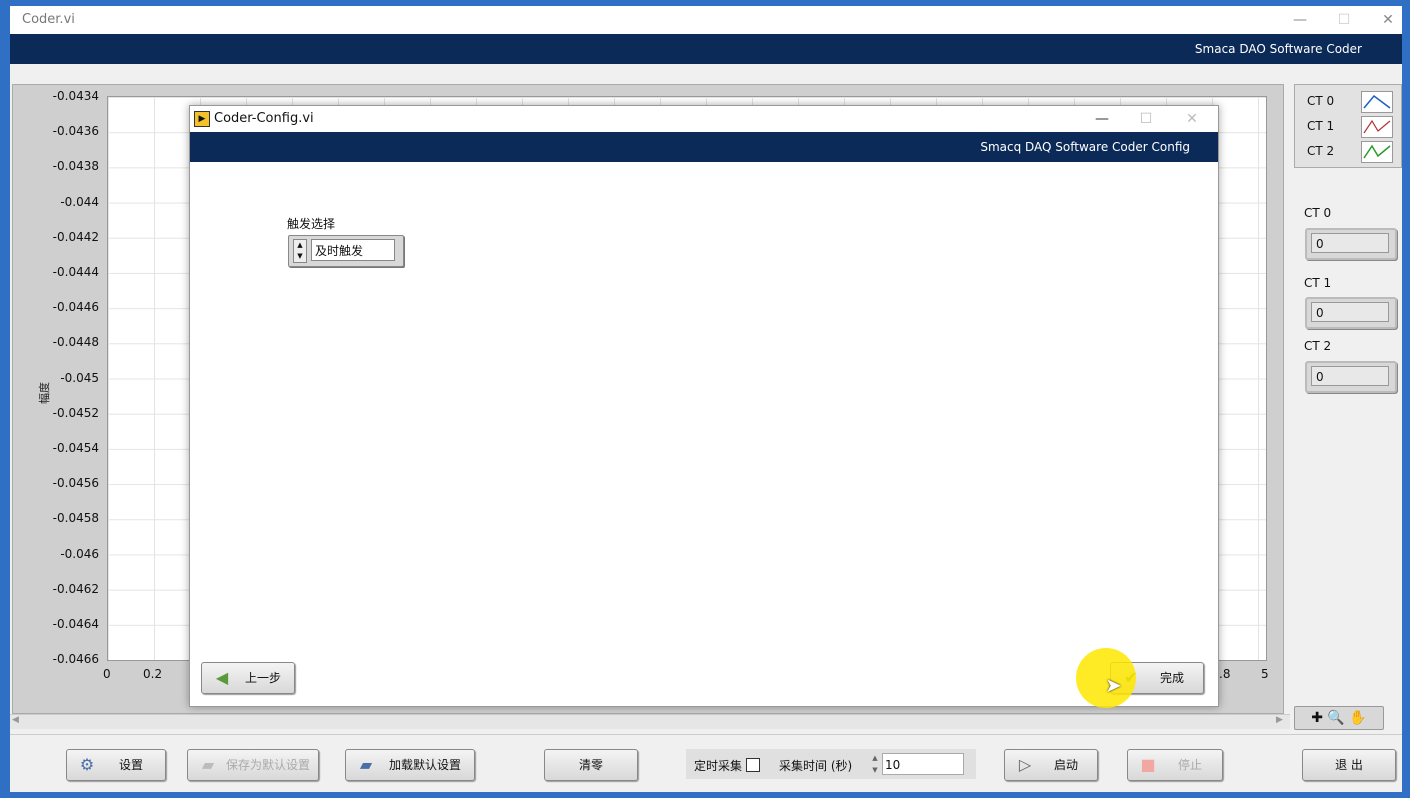  I want to click on dialog-close-button: ✕, so click(1192, 119).